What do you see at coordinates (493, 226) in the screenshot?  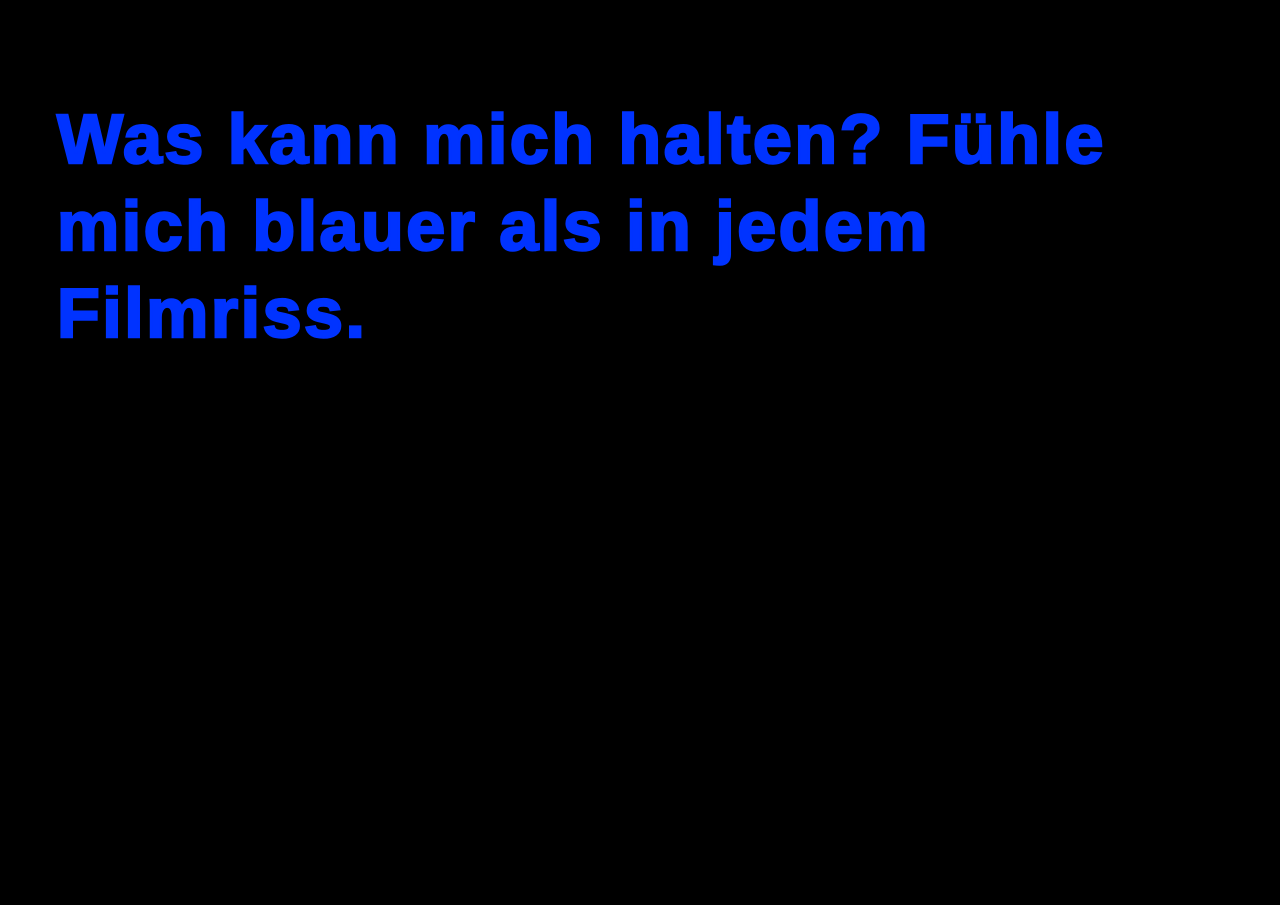 I see `lyric-line-2: mich blauer als in jedem` at bounding box center [493, 226].